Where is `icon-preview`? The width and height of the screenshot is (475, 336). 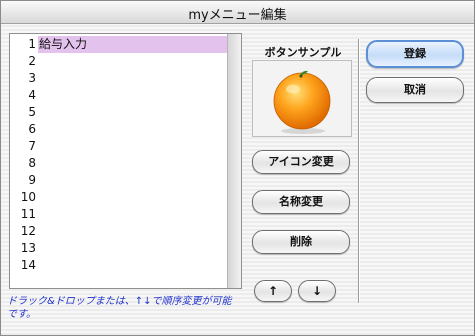
icon-preview is located at coordinates (302, 98).